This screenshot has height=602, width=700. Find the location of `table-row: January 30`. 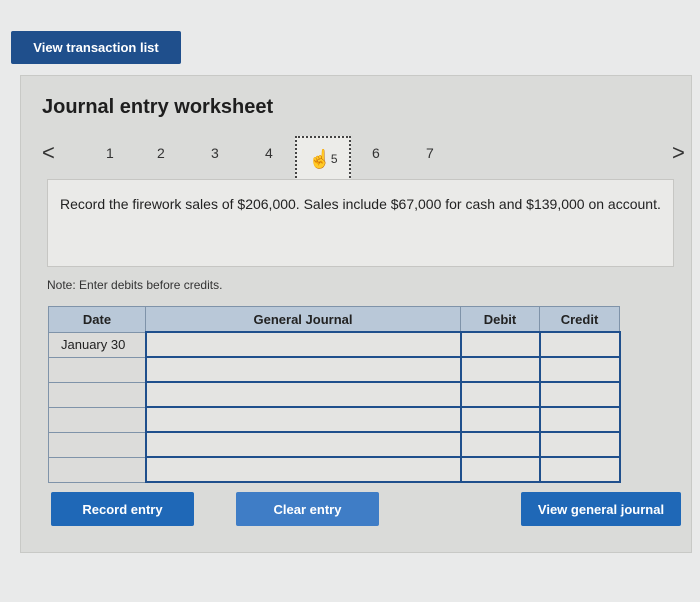

table-row: January 30 is located at coordinates (334, 344).